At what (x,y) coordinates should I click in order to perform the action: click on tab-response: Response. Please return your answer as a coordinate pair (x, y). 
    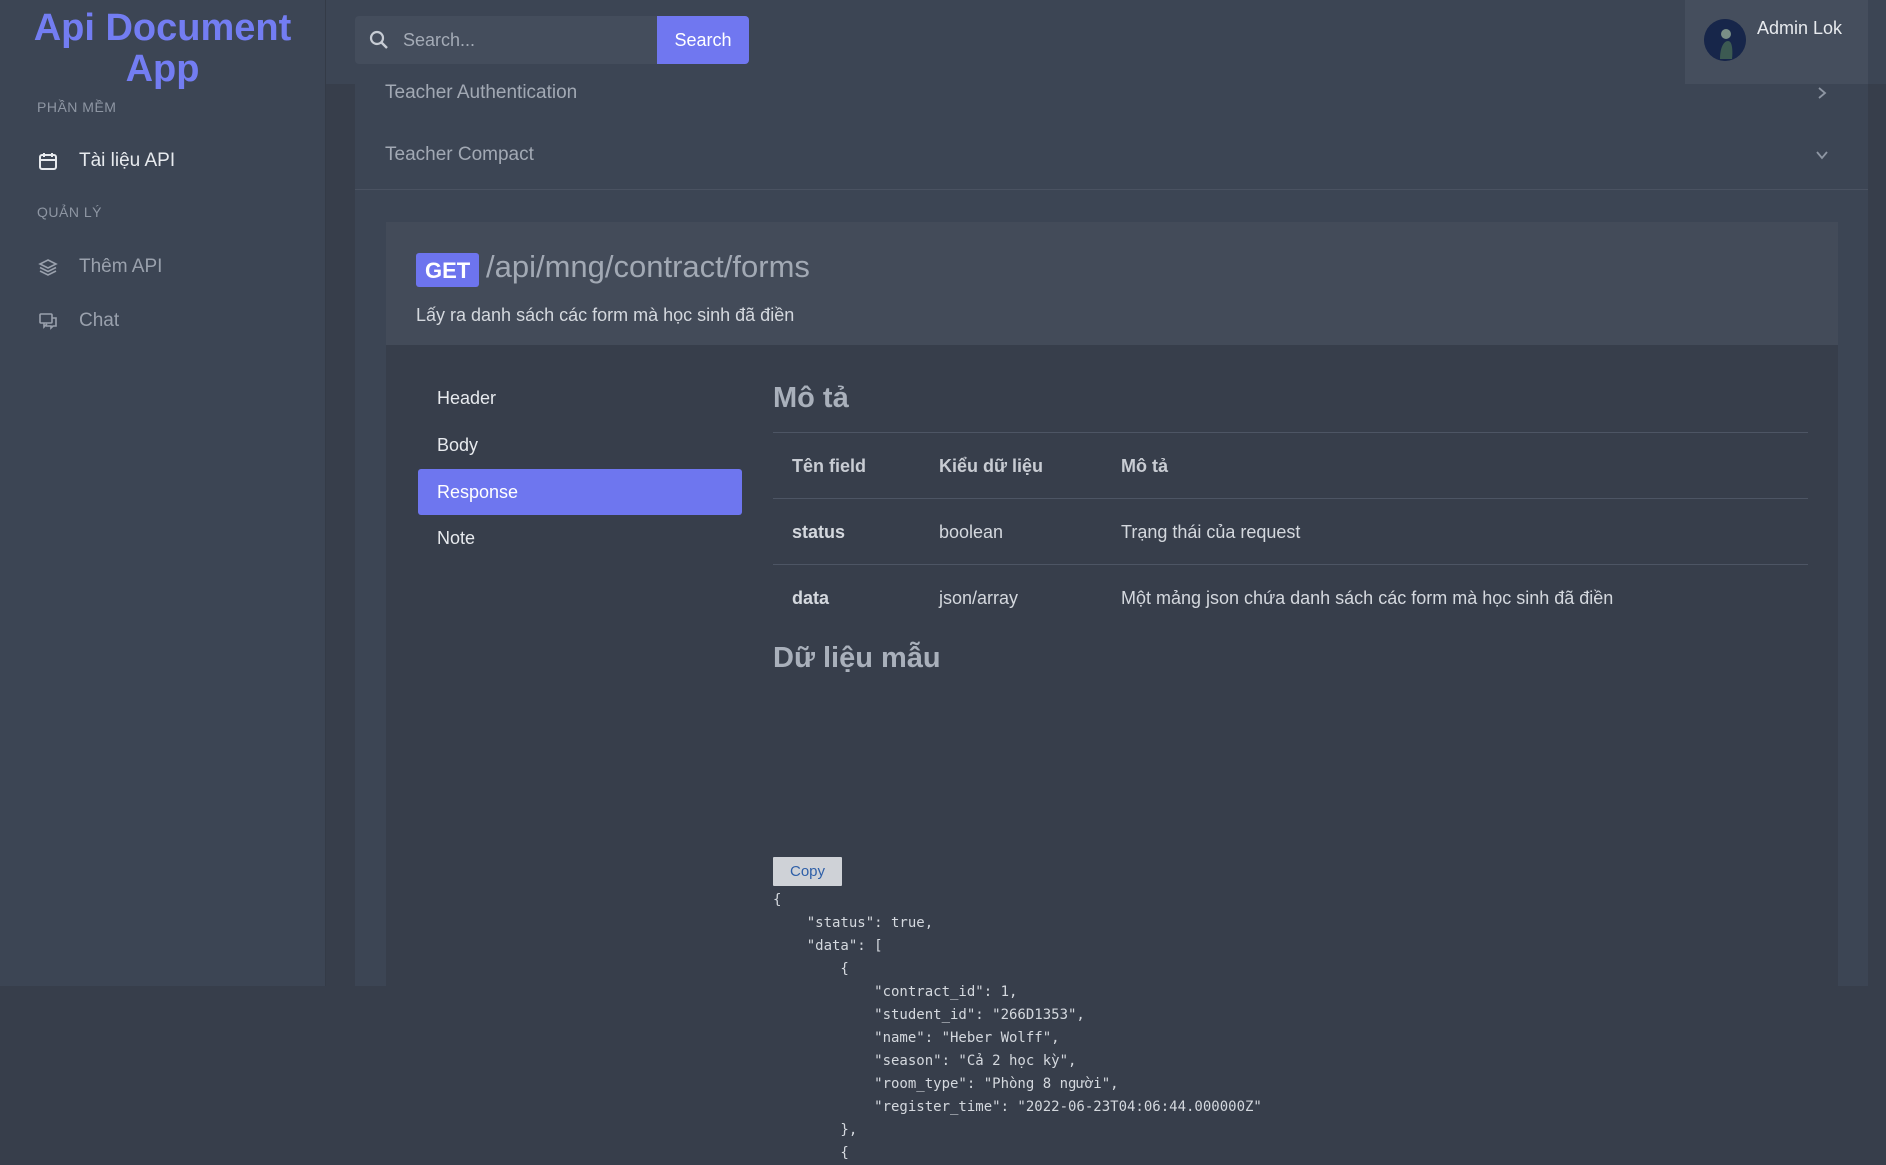
    Looking at the image, I should click on (580, 492).